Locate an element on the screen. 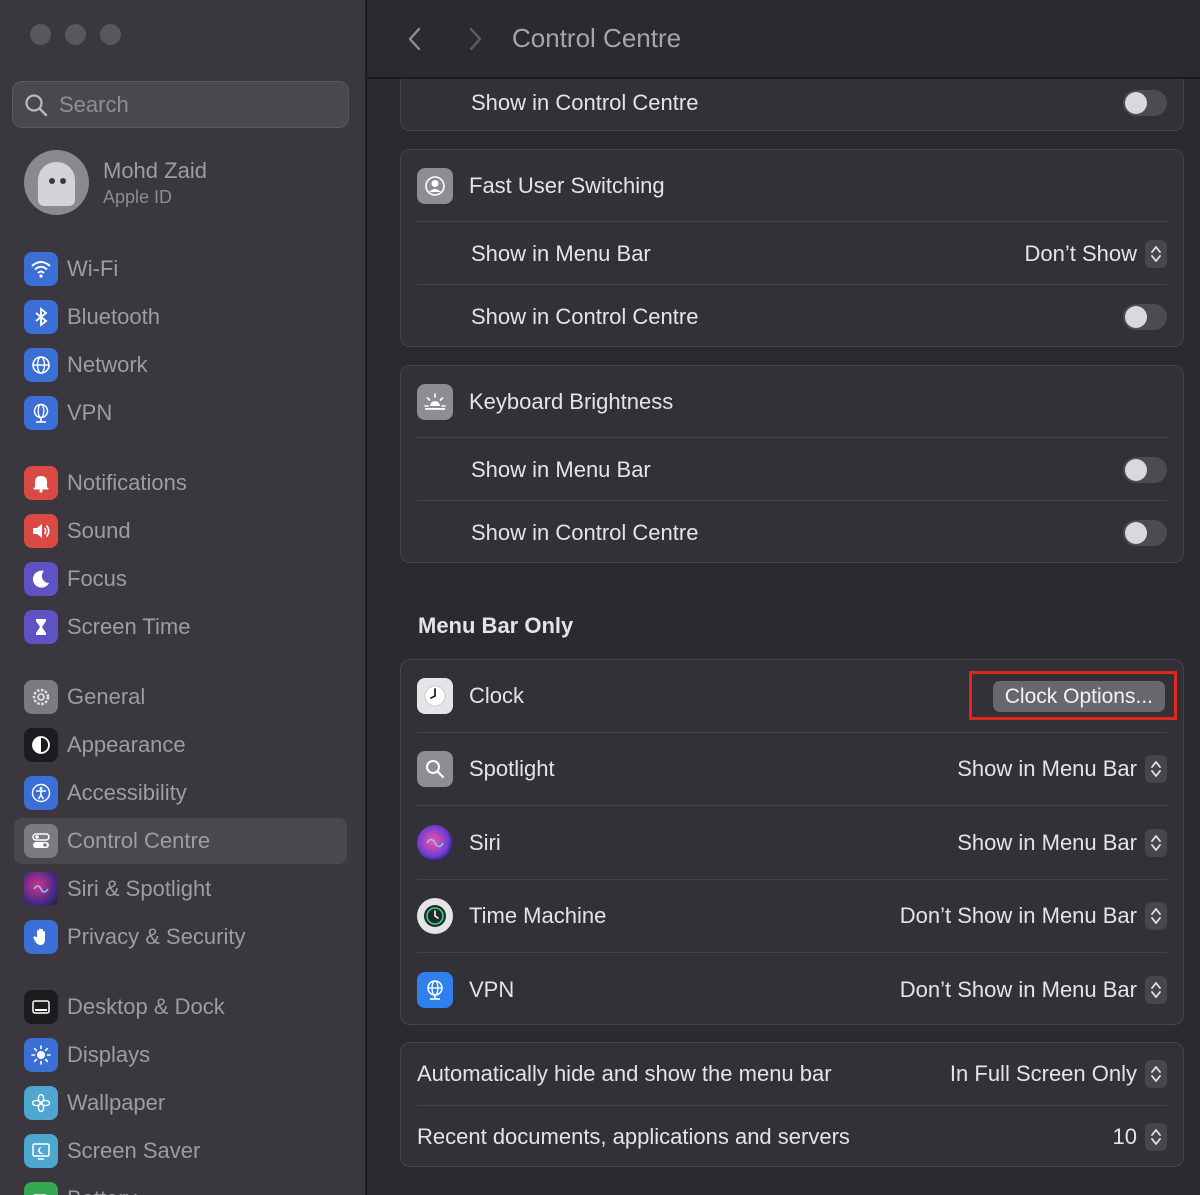 The height and width of the screenshot is (1195, 1200). profile-name: Mohd Zaid is located at coordinates (155, 170).